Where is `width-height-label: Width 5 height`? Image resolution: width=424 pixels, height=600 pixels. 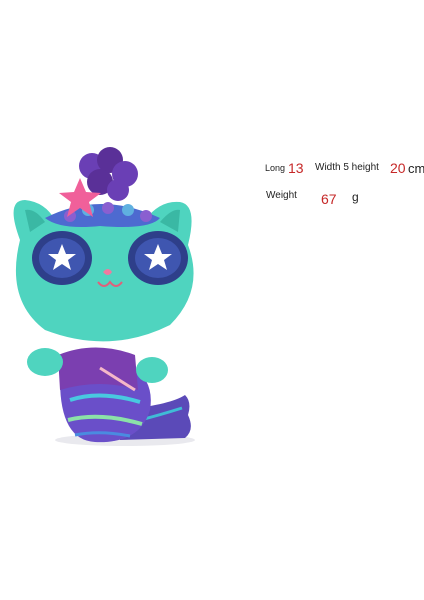 width-height-label: Width 5 height is located at coordinates (347, 167).